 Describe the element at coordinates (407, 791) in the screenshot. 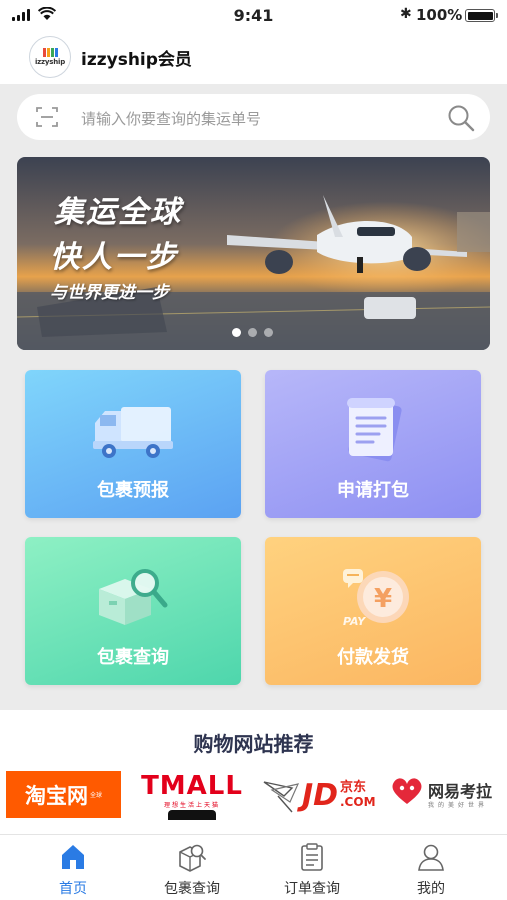

I see `kaola-heart-icon` at that location.